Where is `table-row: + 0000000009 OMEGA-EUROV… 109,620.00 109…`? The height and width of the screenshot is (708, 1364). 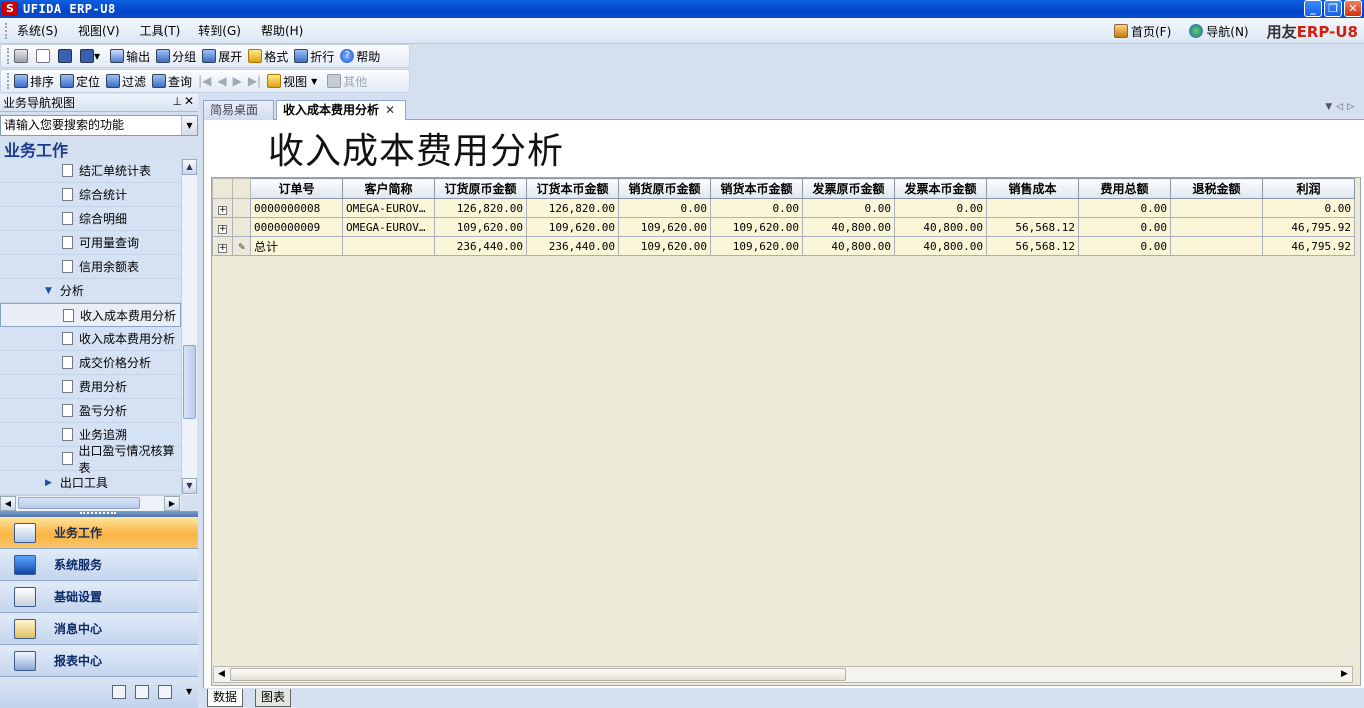 table-row: + 0000000009 OMEGA-EUROV… 109,620.00 109… is located at coordinates (783, 227).